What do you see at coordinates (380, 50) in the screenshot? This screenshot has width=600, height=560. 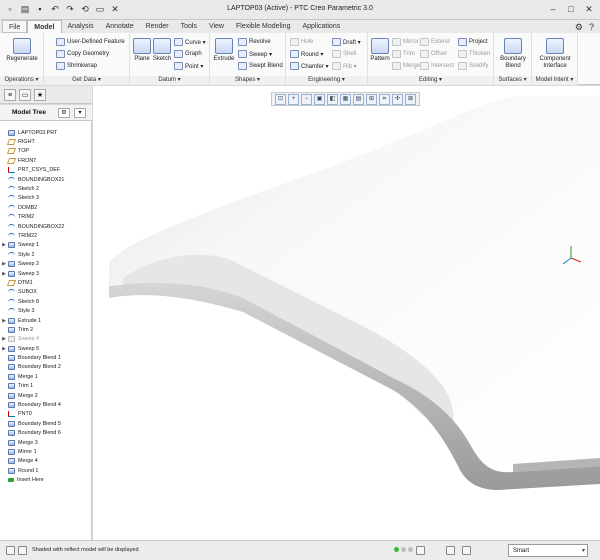 I see `pattern-button: Pattern` at bounding box center [380, 50].